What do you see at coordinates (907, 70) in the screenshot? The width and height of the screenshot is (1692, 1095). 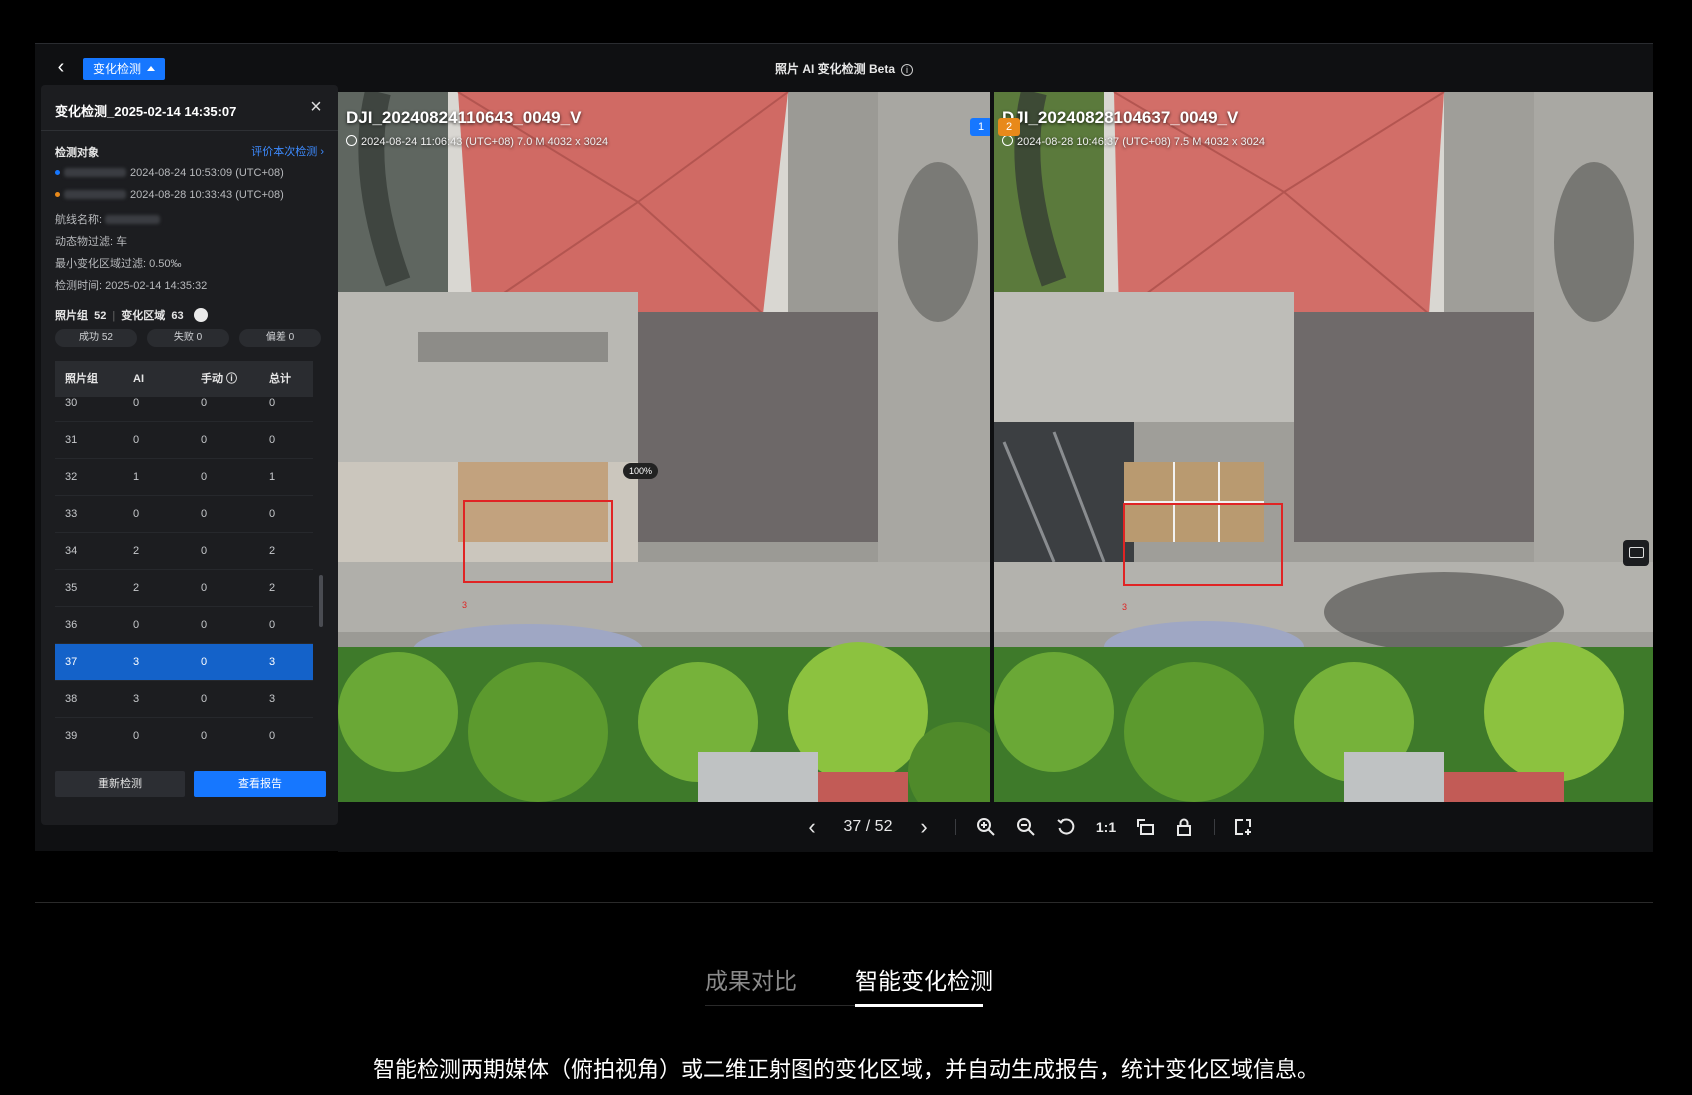 I see `info-icon: i` at bounding box center [907, 70].